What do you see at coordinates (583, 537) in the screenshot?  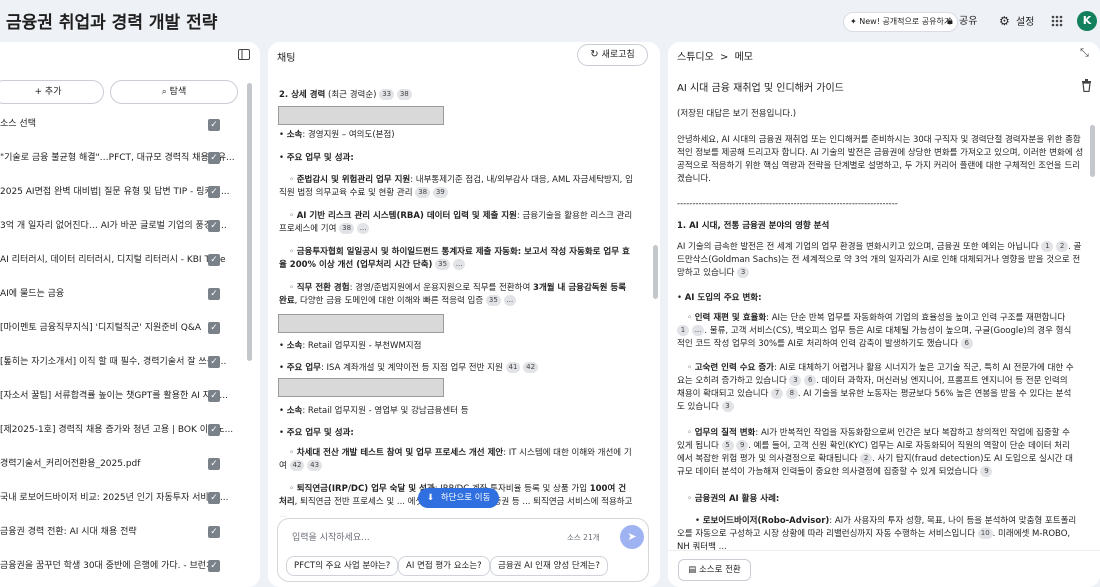 I see `source-count: 소스 21개` at bounding box center [583, 537].